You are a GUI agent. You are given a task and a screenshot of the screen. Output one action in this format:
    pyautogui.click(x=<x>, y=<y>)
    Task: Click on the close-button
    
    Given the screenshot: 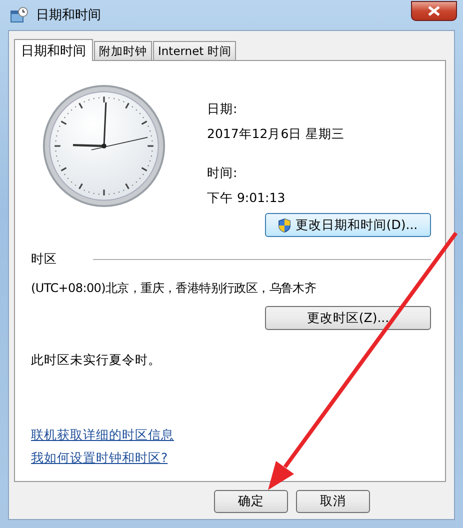 What is the action you would take?
    pyautogui.click(x=434, y=11)
    